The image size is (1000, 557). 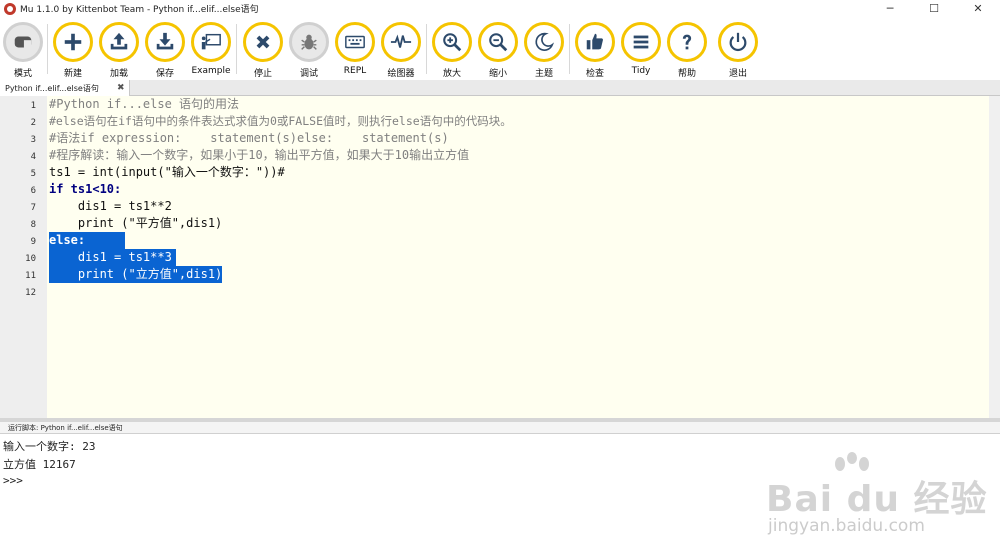 What do you see at coordinates (543, 74) in the screenshot?
I see `theme-label: 主题` at bounding box center [543, 74].